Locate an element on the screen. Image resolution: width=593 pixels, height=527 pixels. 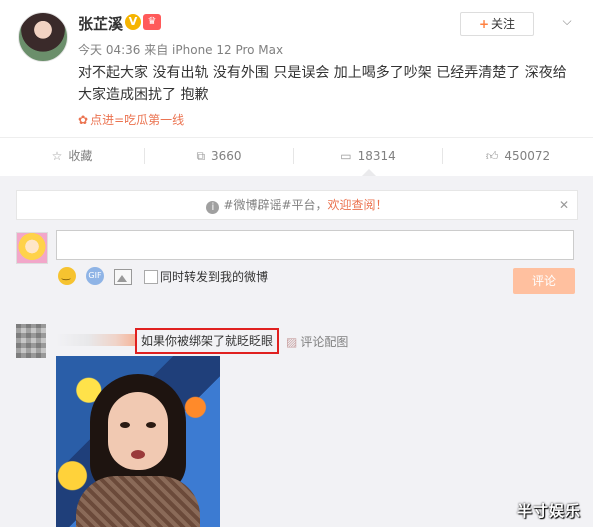
favorite-button: ☆ 收藏 is located at coordinates (72, 156).